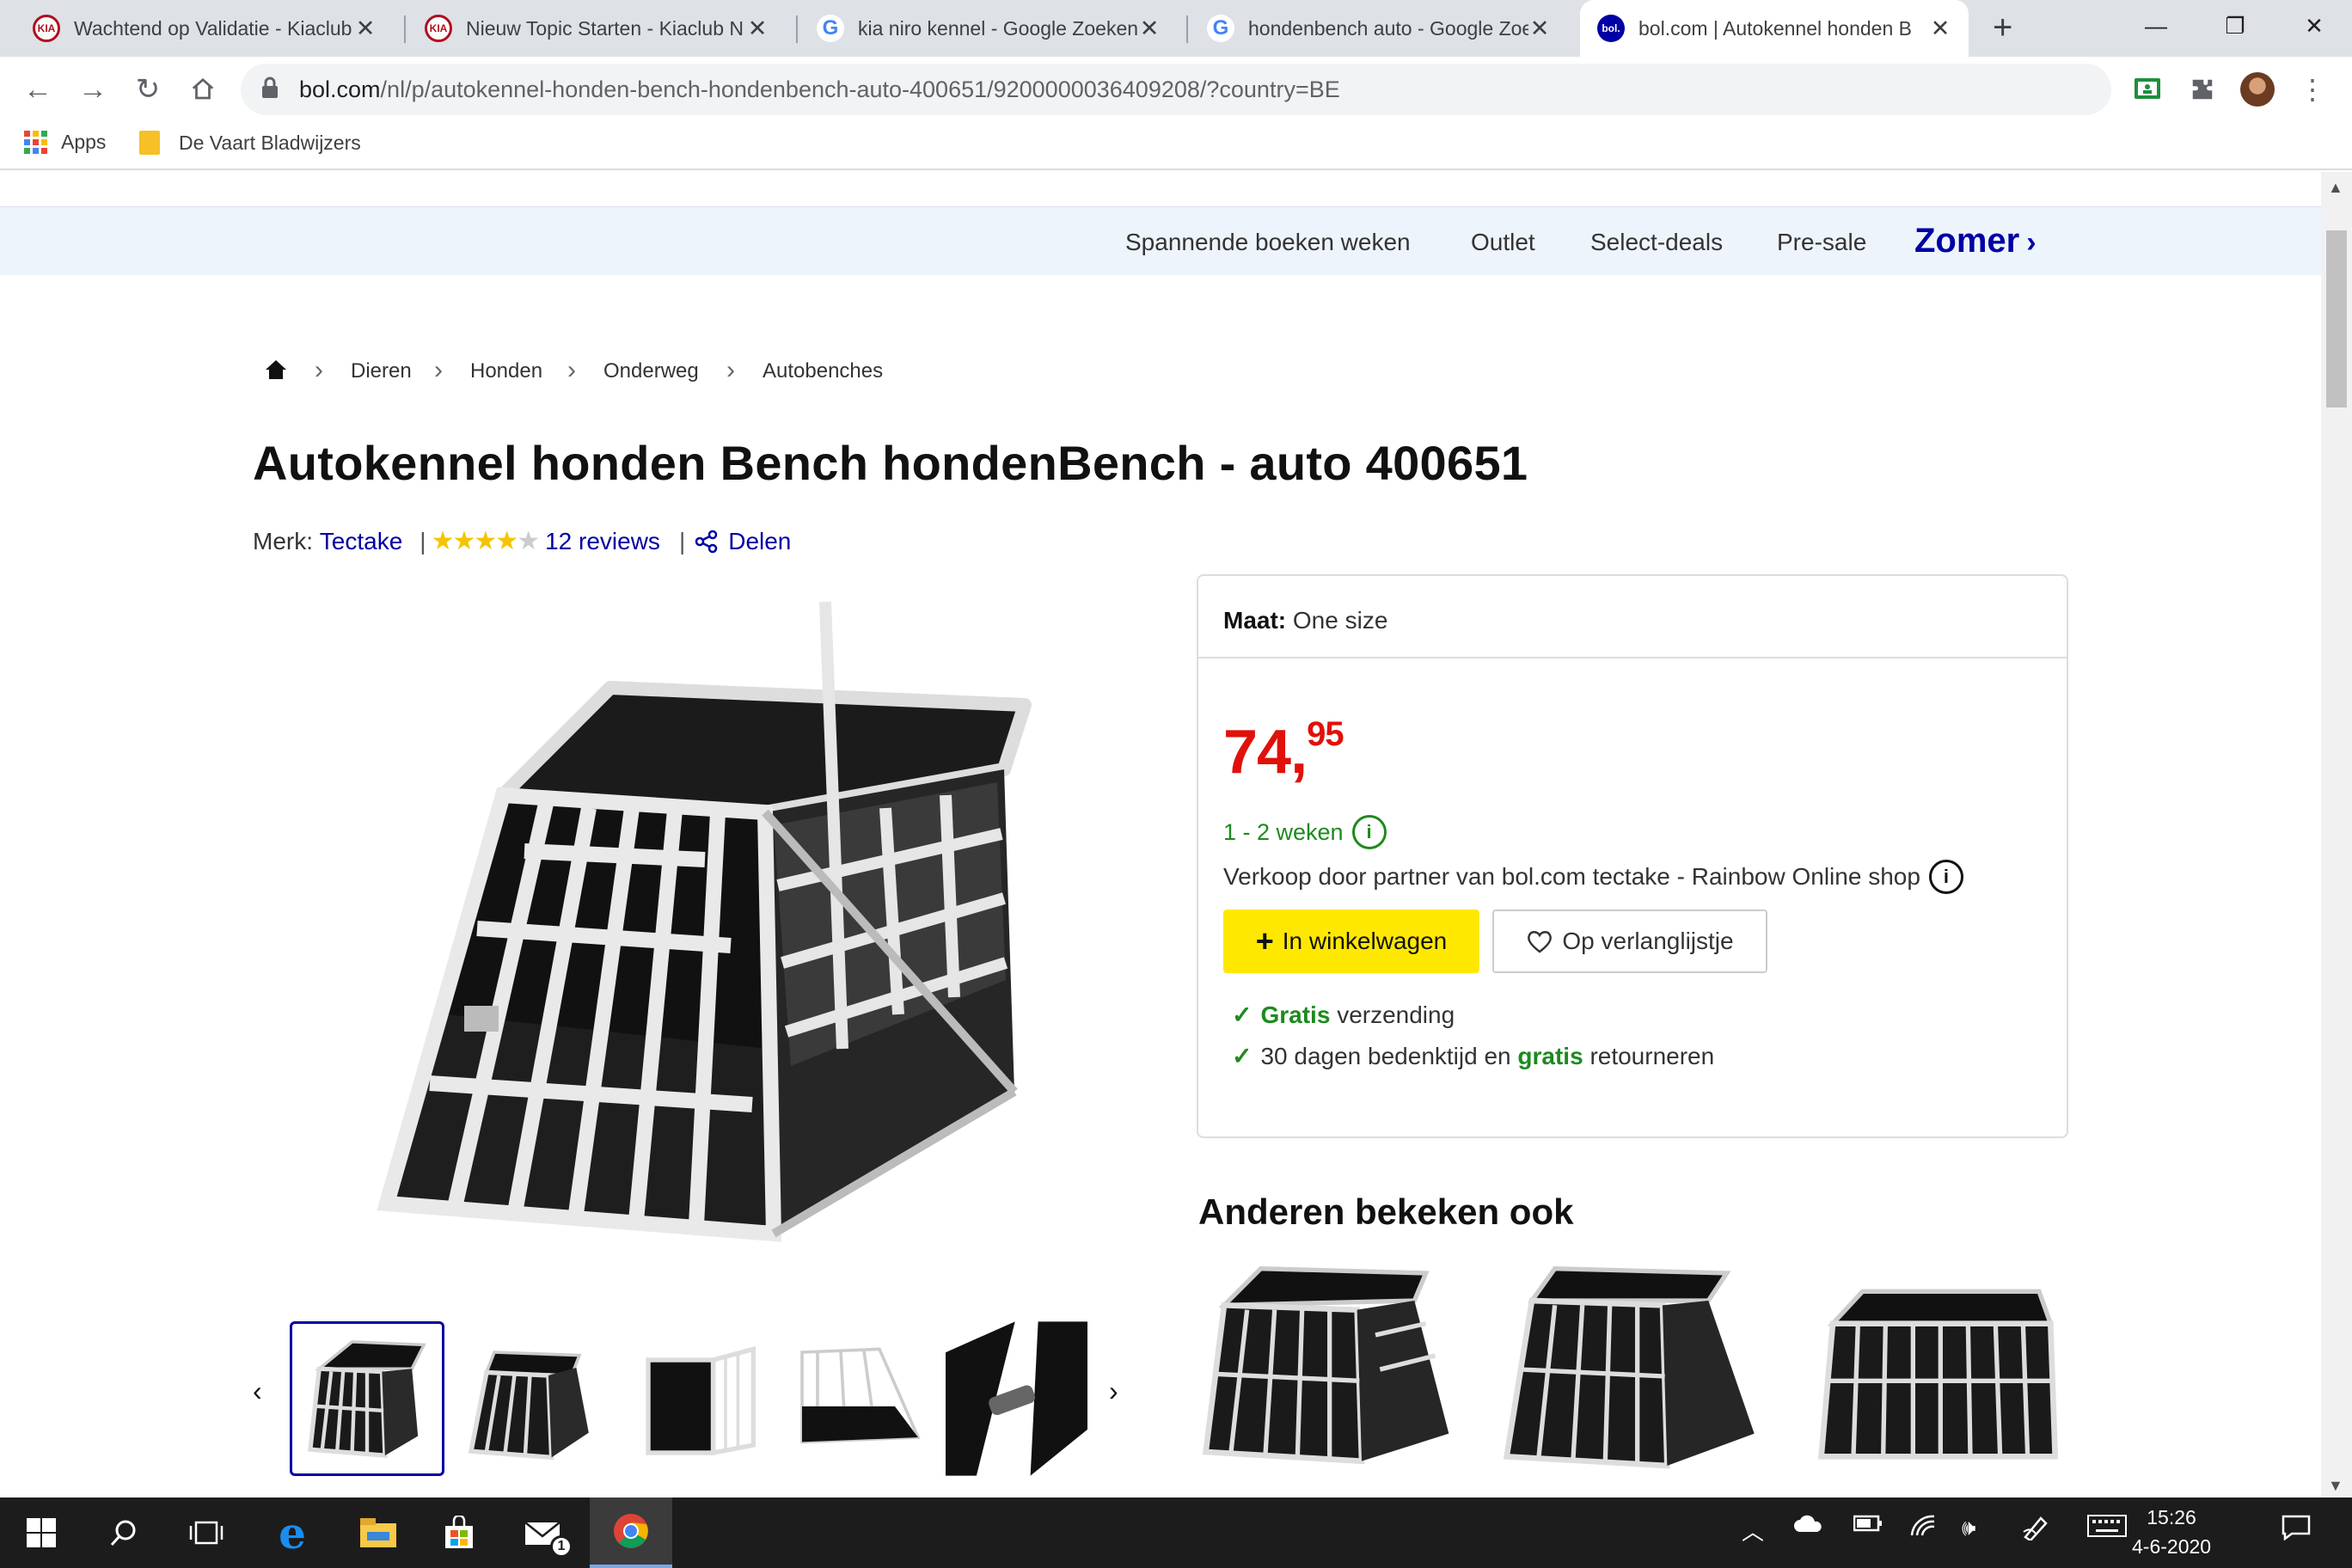 The height and width of the screenshot is (1568, 2352). Describe the element at coordinates (2171, 1532) in the screenshot. I see `system-clock: 15:26 4-6-2020` at that location.